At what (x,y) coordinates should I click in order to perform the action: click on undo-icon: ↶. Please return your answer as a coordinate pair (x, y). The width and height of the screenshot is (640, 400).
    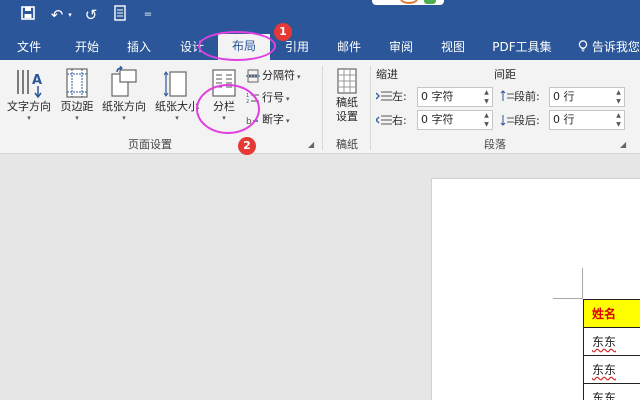
    Looking at the image, I should click on (57, 15).